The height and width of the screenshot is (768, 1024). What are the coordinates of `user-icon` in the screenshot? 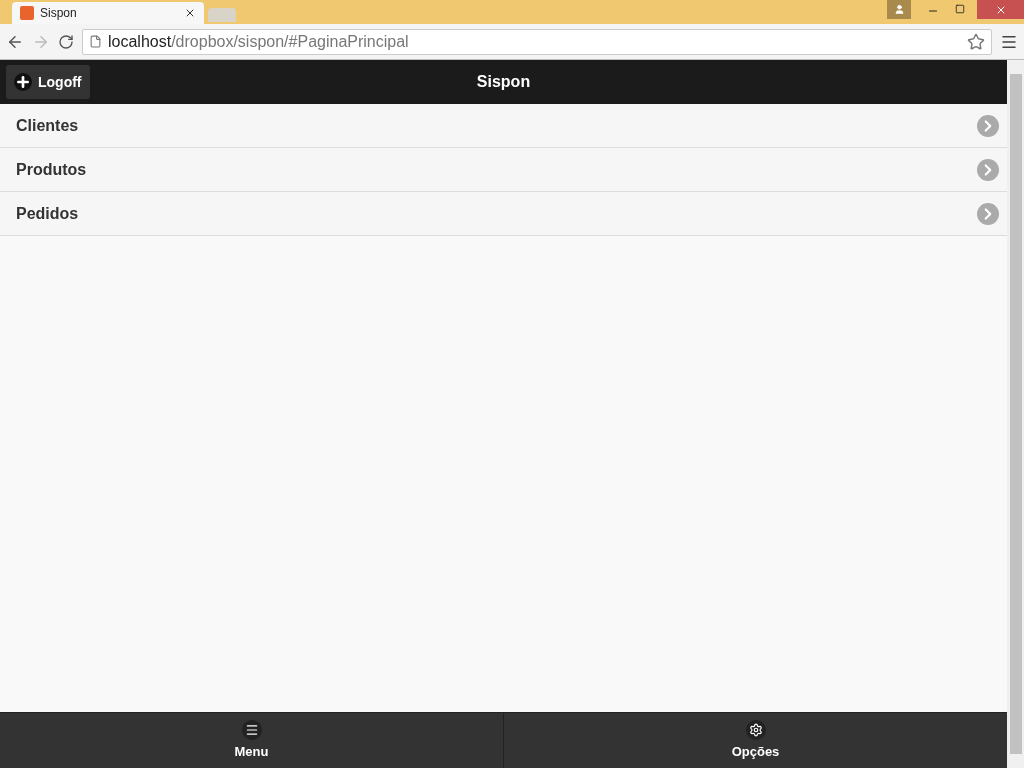 It's located at (899, 9).